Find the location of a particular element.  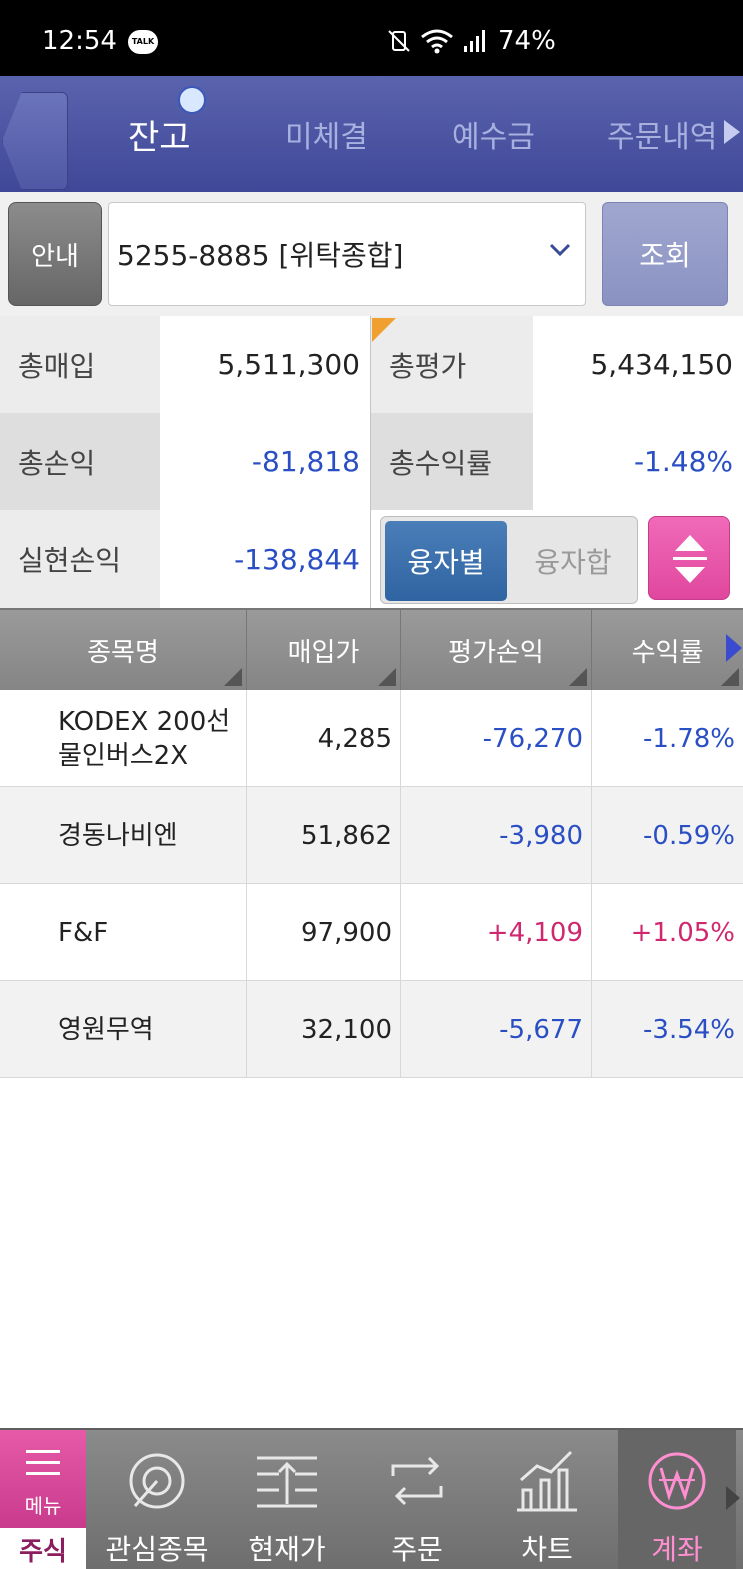

realized-pl-value: -138,844 is located at coordinates (265, 559).